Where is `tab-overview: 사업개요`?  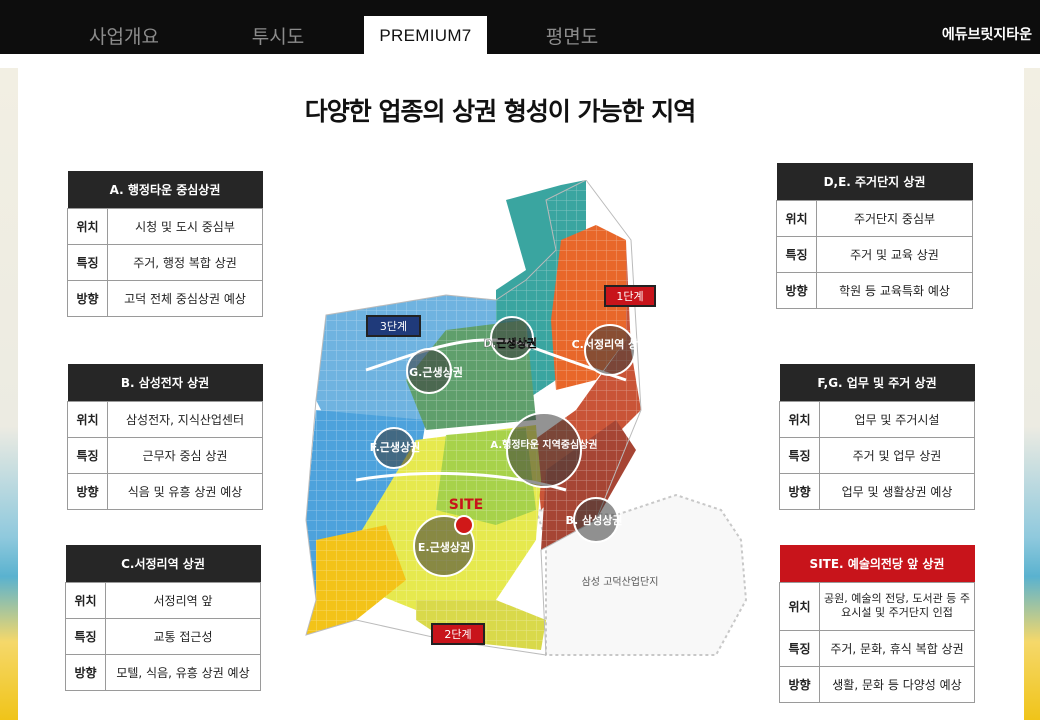
tab-overview: 사업개요 is located at coordinates (124, 27).